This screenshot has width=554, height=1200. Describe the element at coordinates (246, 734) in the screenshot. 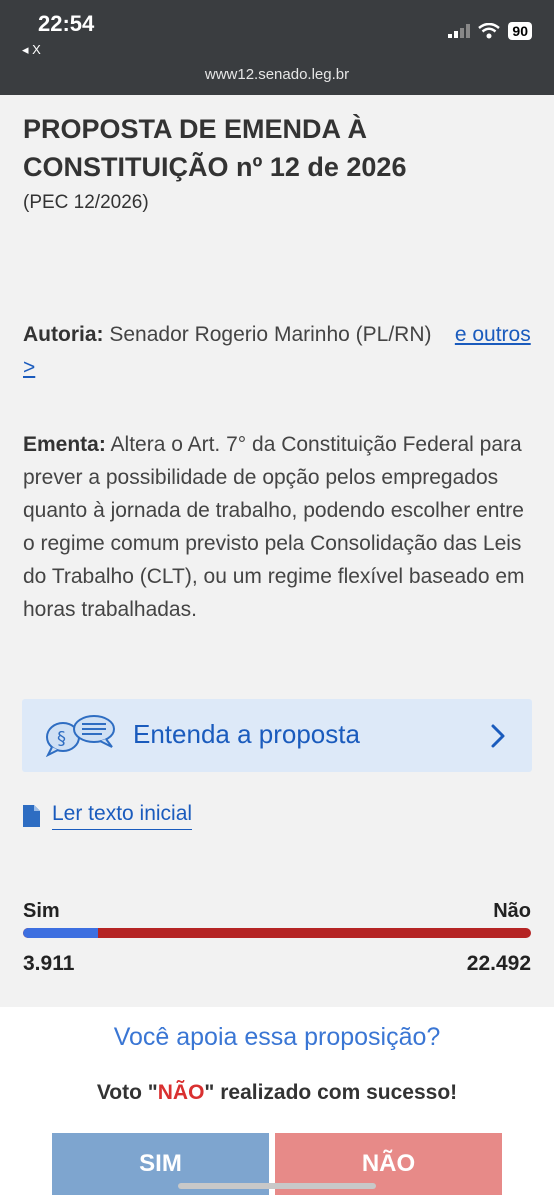

I see `entenda-proposta-label: Entenda a proposta` at that location.